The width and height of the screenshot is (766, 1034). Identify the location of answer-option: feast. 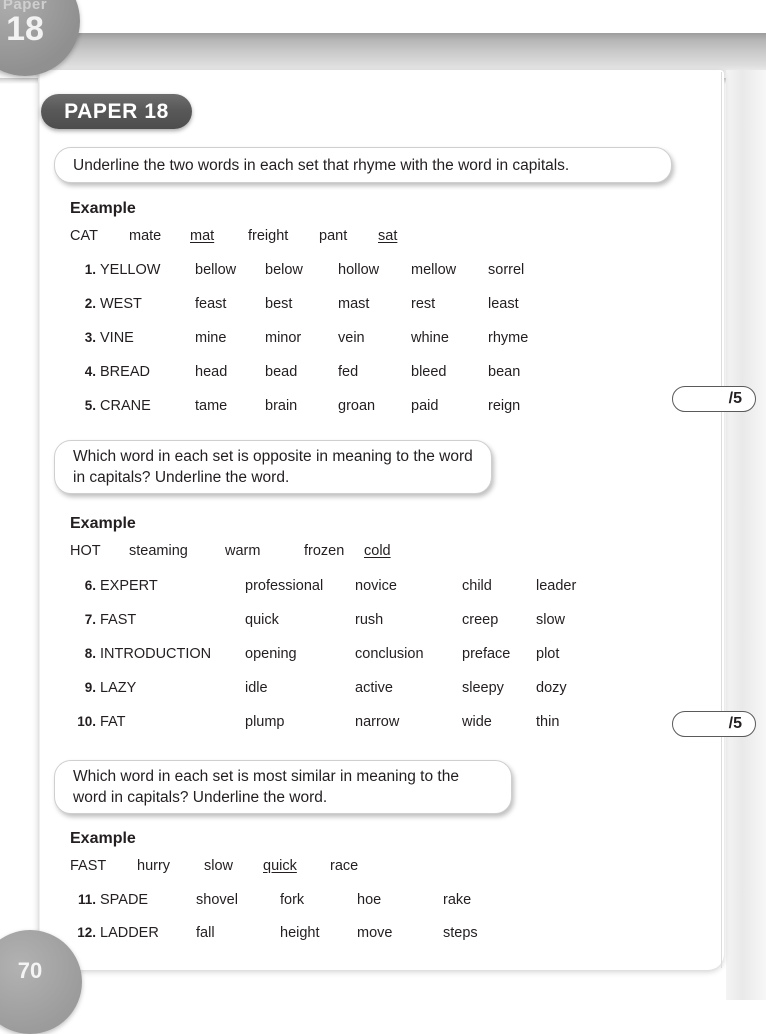
(210, 304).